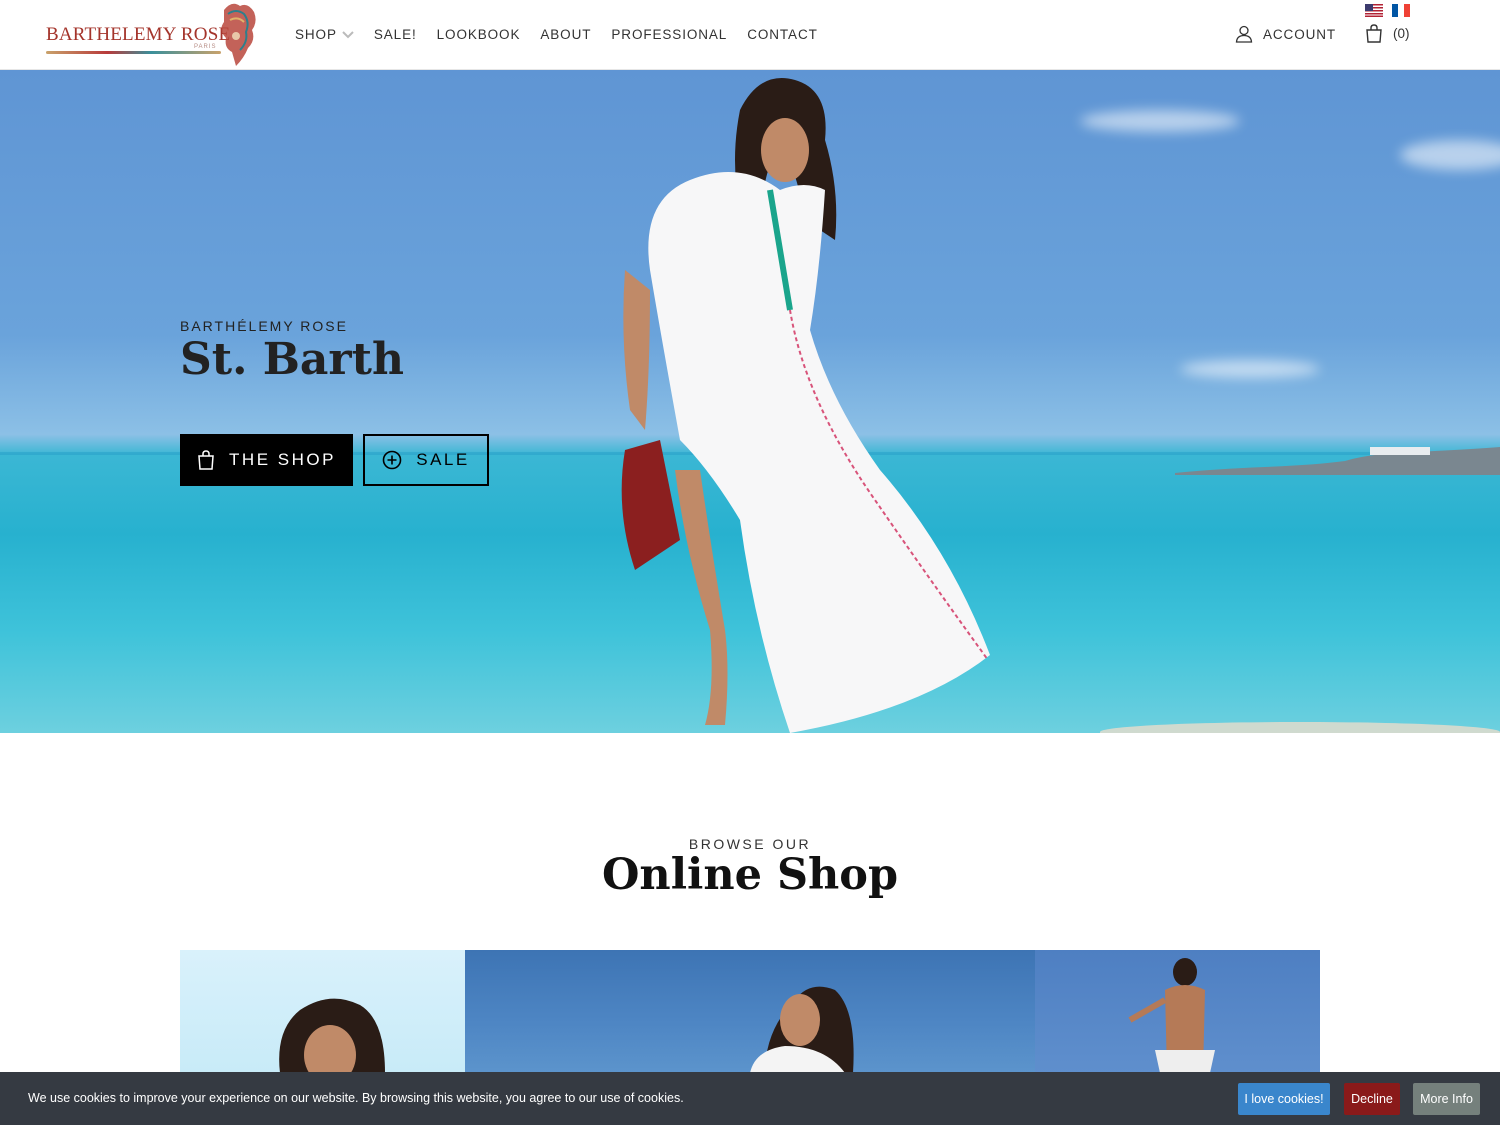 The height and width of the screenshot is (1125, 1500). What do you see at coordinates (1300, 34) in the screenshot?
I see `account-label: ACCOUNT` at bounding box center [1300, 34].